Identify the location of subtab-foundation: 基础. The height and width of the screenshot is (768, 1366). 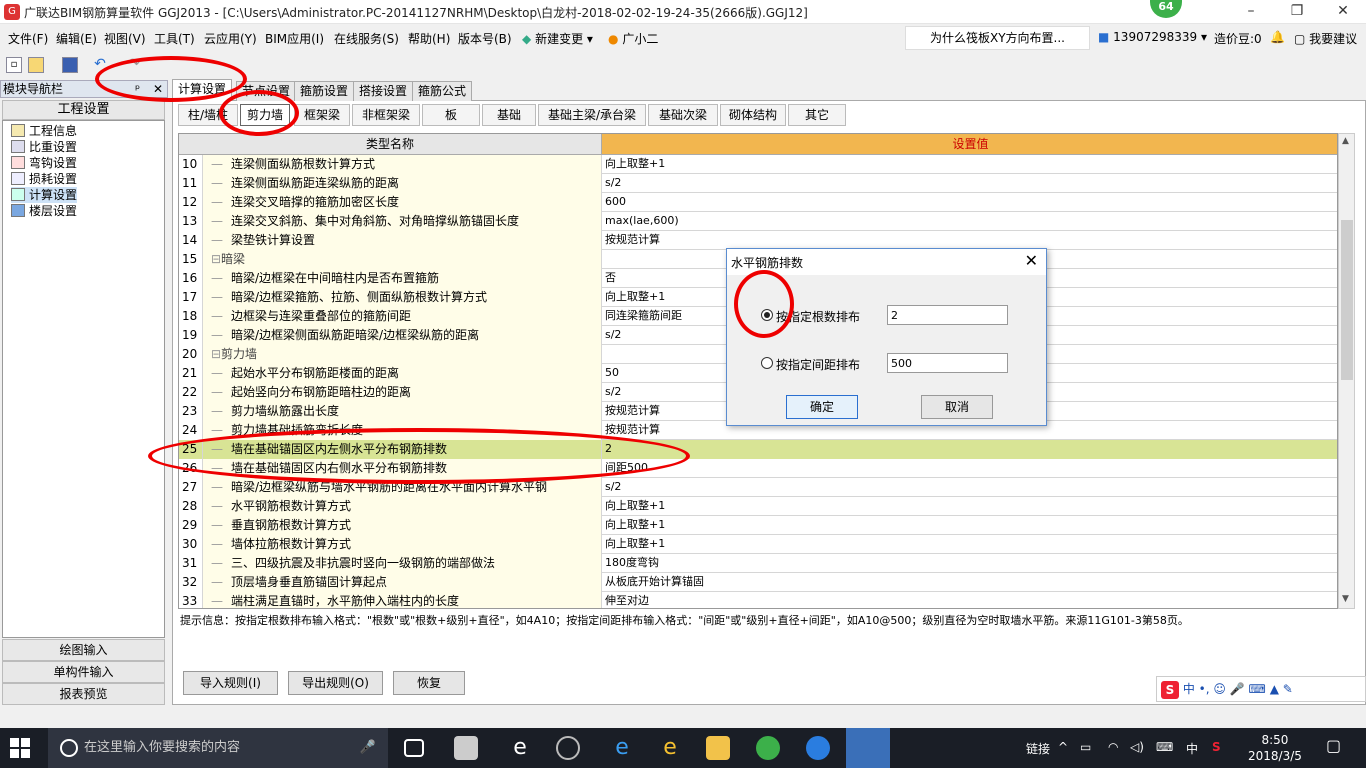
(509, 115).